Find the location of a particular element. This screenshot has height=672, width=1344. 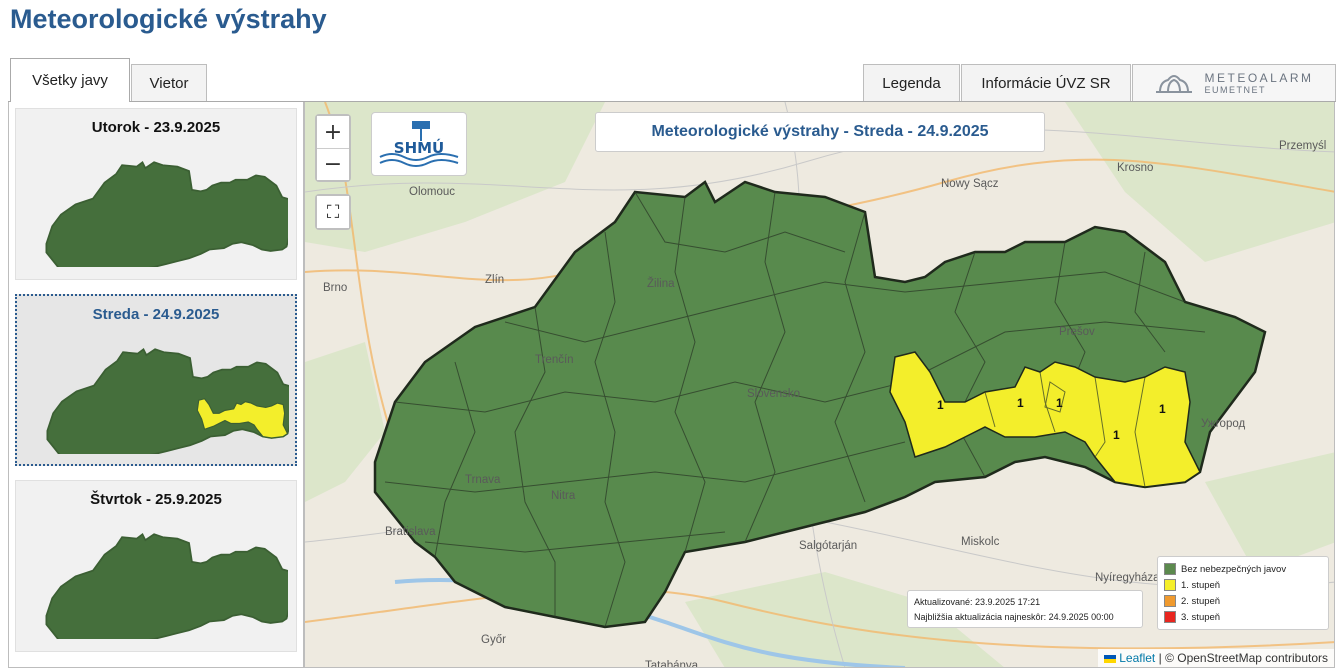

legend-row: Bez nebezpečných javov is located at coordinates (1243, 569).